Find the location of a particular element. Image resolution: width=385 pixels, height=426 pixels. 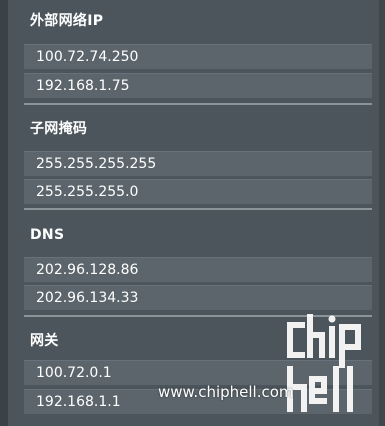

dns-value: 202.96.134.33 is located at coordinates (87, 298).